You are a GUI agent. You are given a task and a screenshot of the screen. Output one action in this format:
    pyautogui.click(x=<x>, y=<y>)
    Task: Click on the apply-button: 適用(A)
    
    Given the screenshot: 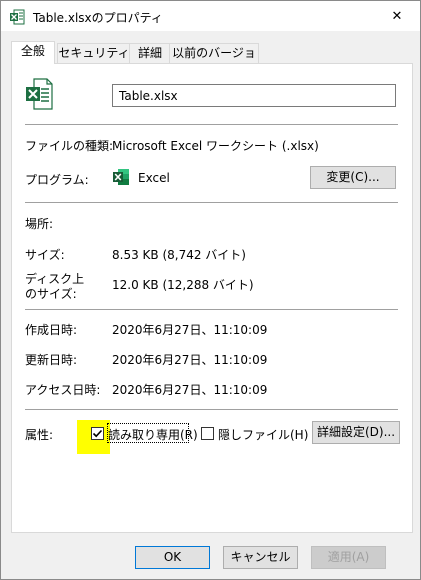 What is the action you would take?
    pyautogui.click(x=348, y=557)
    